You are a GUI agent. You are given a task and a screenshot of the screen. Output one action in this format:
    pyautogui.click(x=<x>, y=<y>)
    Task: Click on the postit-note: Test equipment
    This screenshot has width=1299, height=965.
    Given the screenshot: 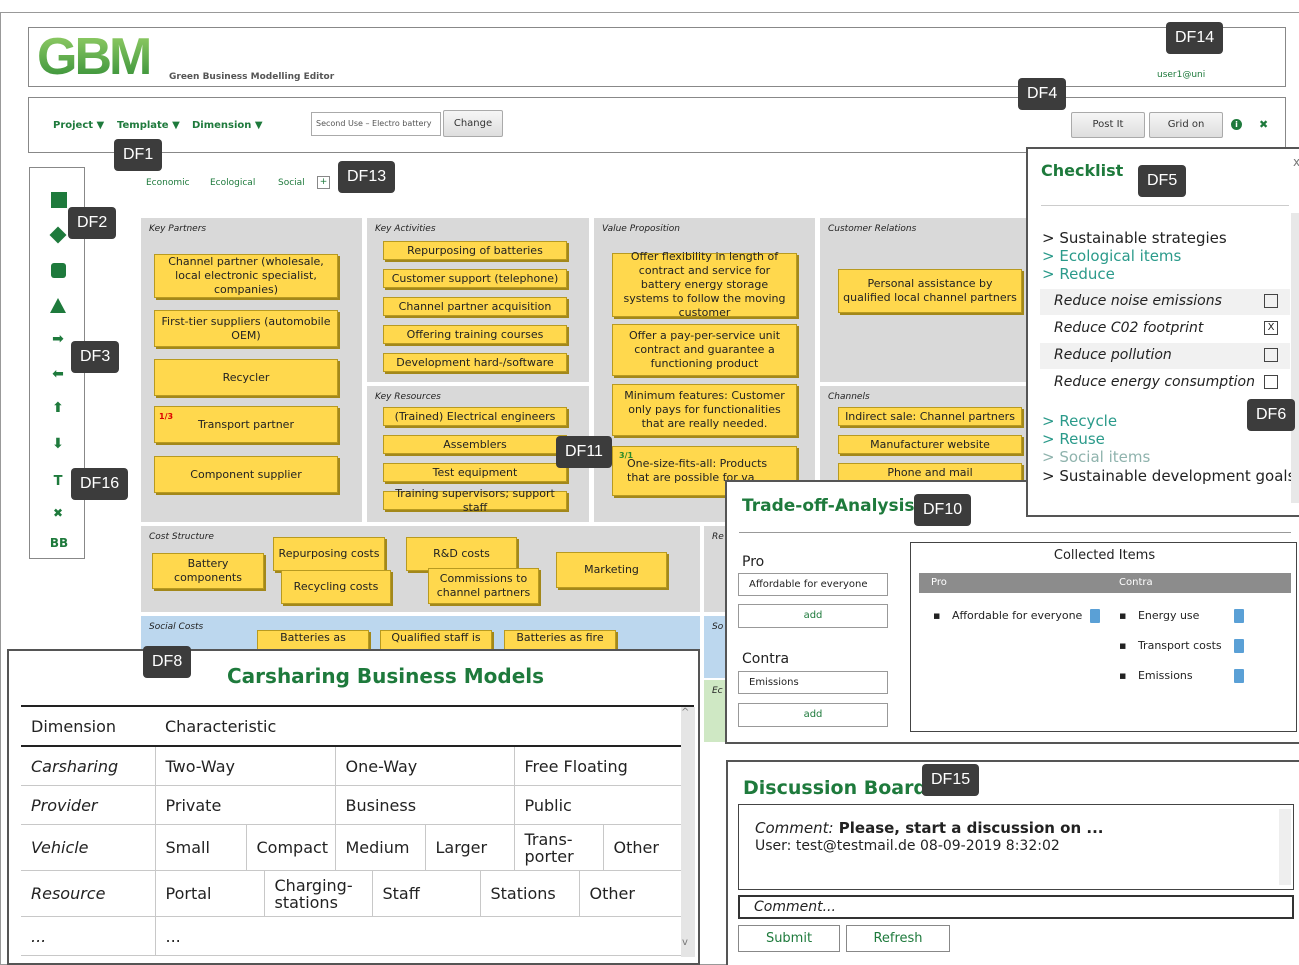 What is the action you would take?
    pyautogui.click(x=475, y=472)
    